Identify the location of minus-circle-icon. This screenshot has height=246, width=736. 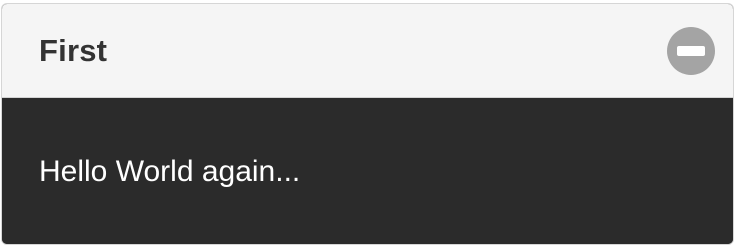
(691, 50).